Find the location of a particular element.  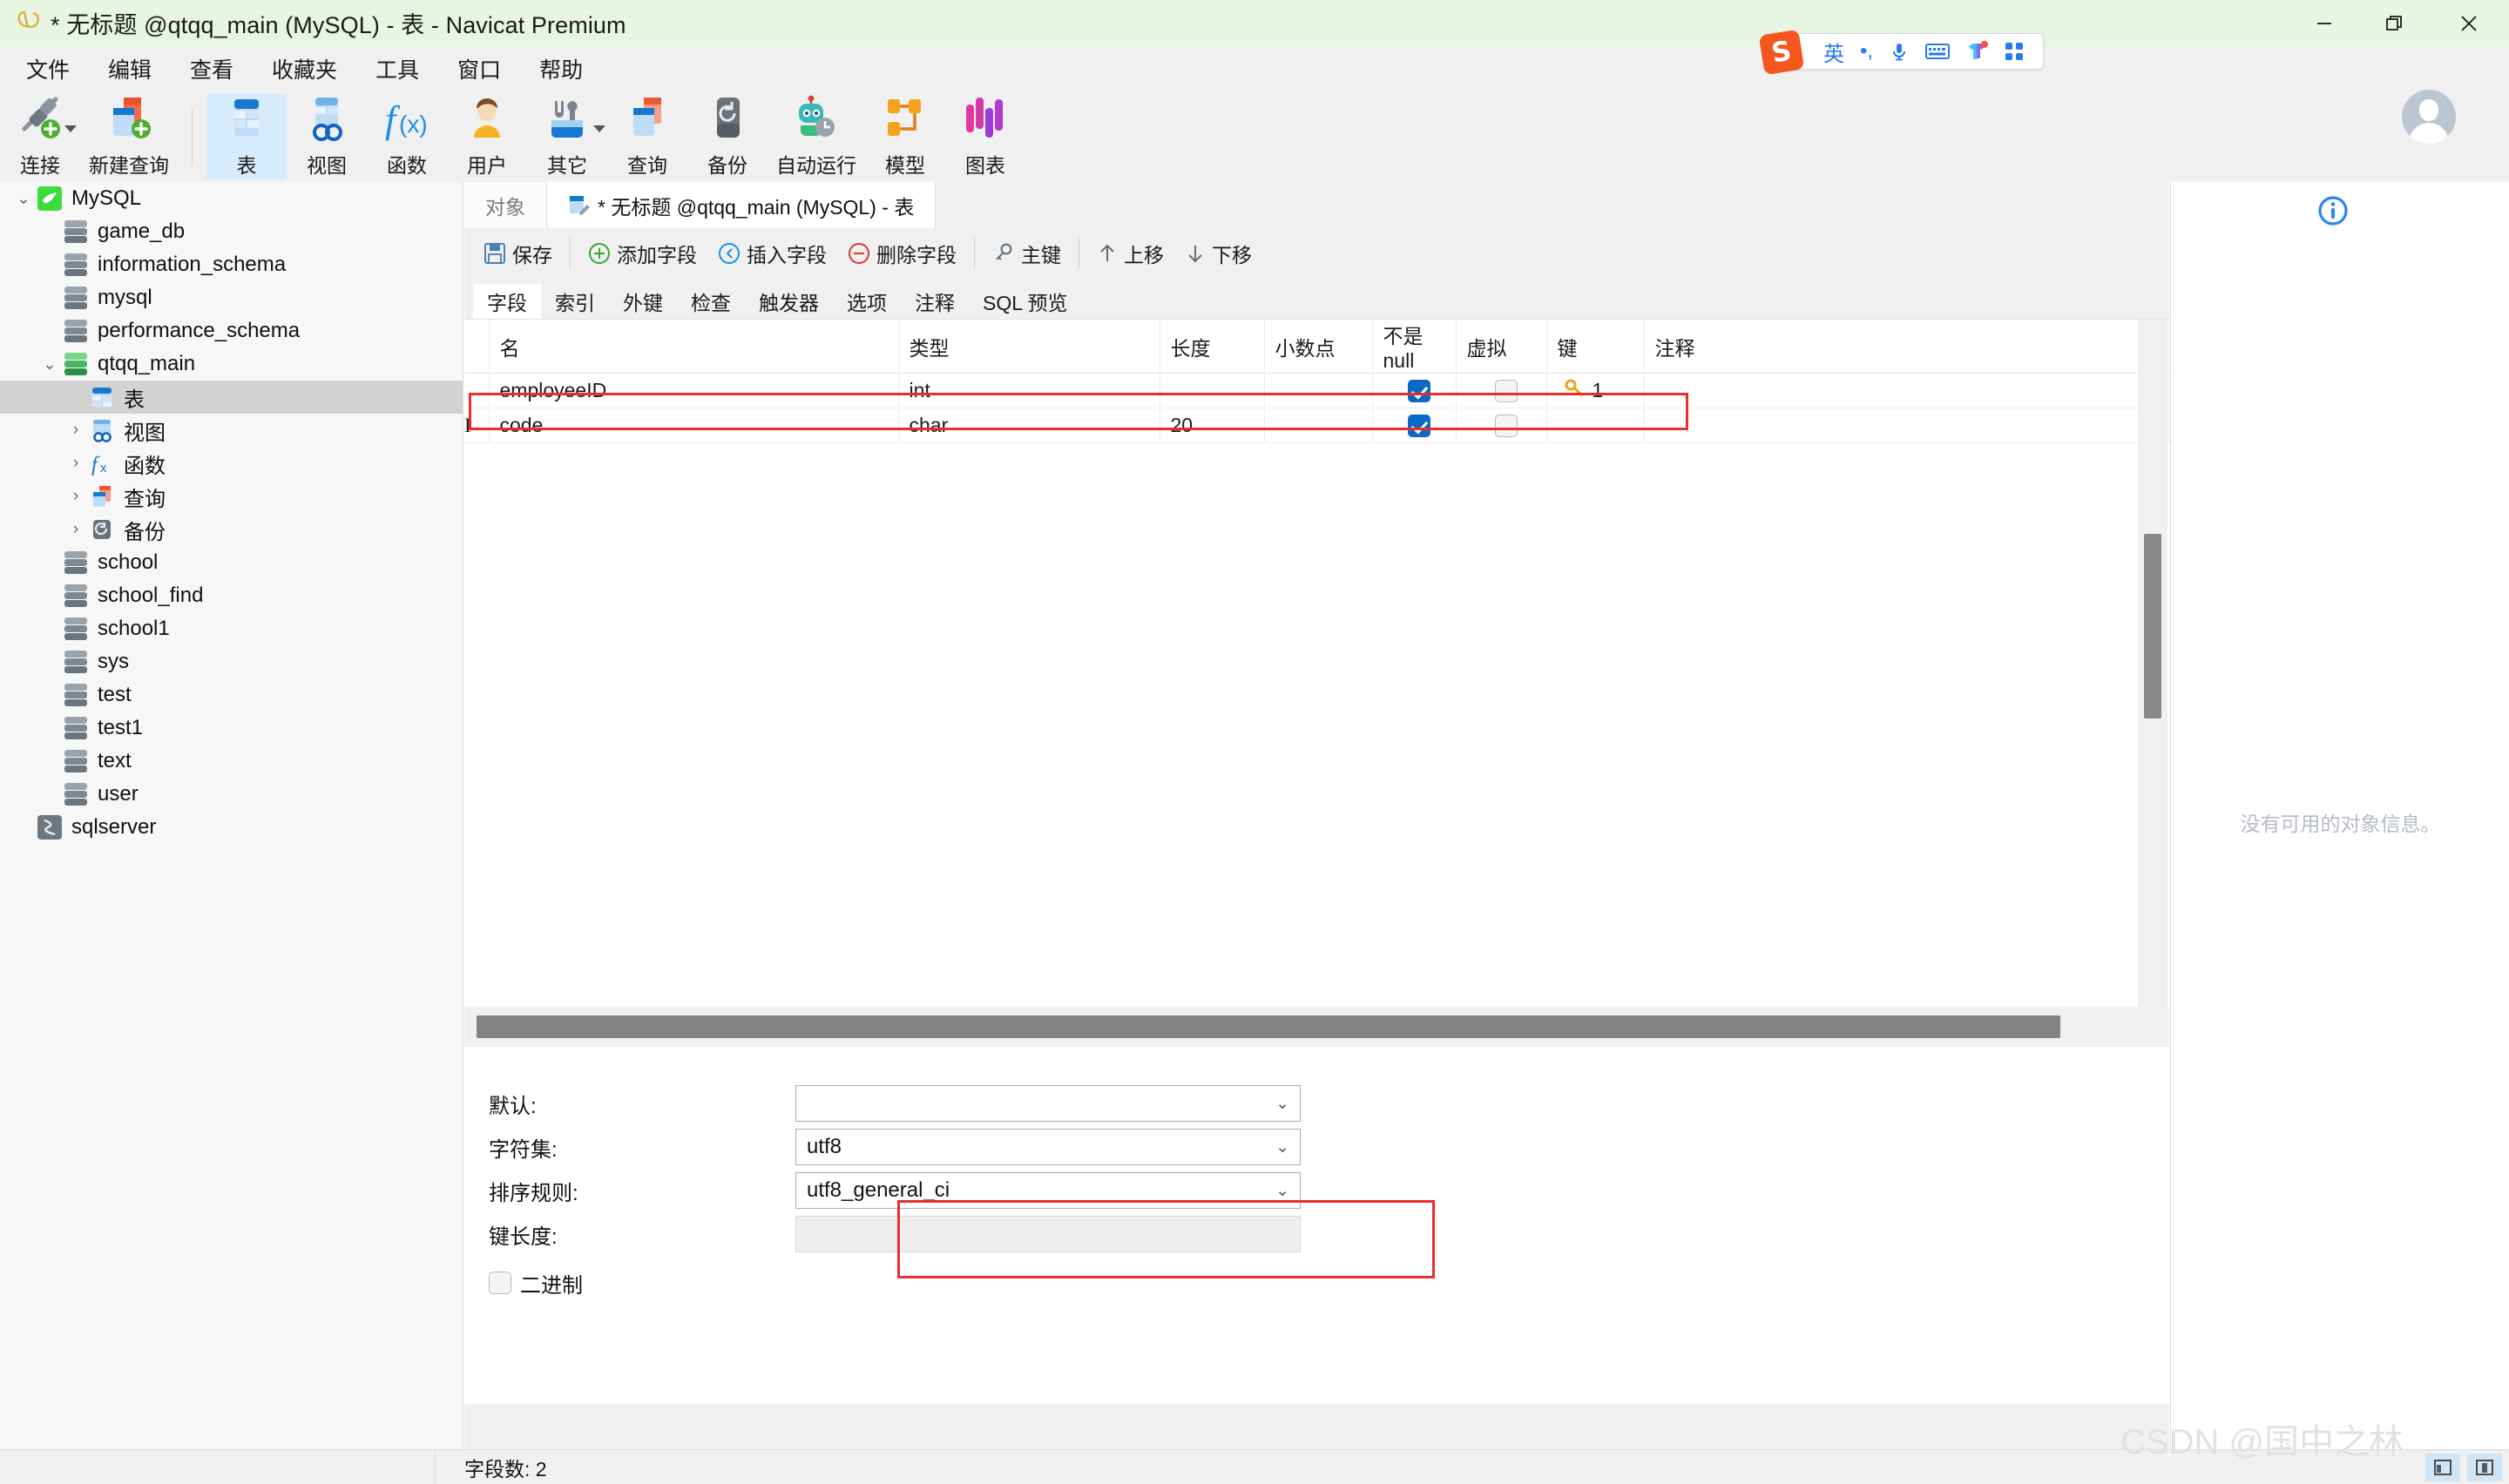

tree-item-school: school is located at coordinates (231, 562).